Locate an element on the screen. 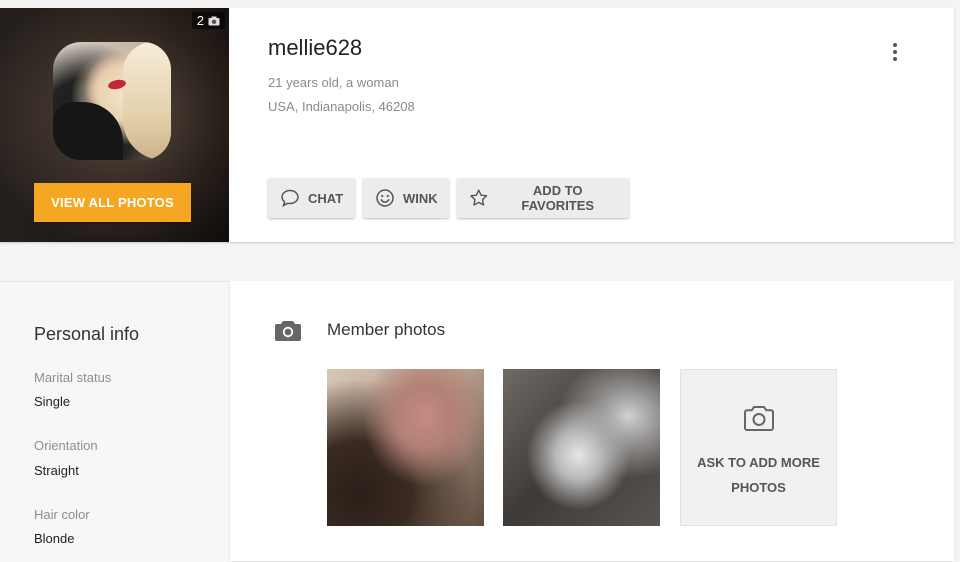 Image resolution: width=960 pixels, height=562 pixels. profile-age-gender: 21 years old, a woman is located at coordinates (333, 82).